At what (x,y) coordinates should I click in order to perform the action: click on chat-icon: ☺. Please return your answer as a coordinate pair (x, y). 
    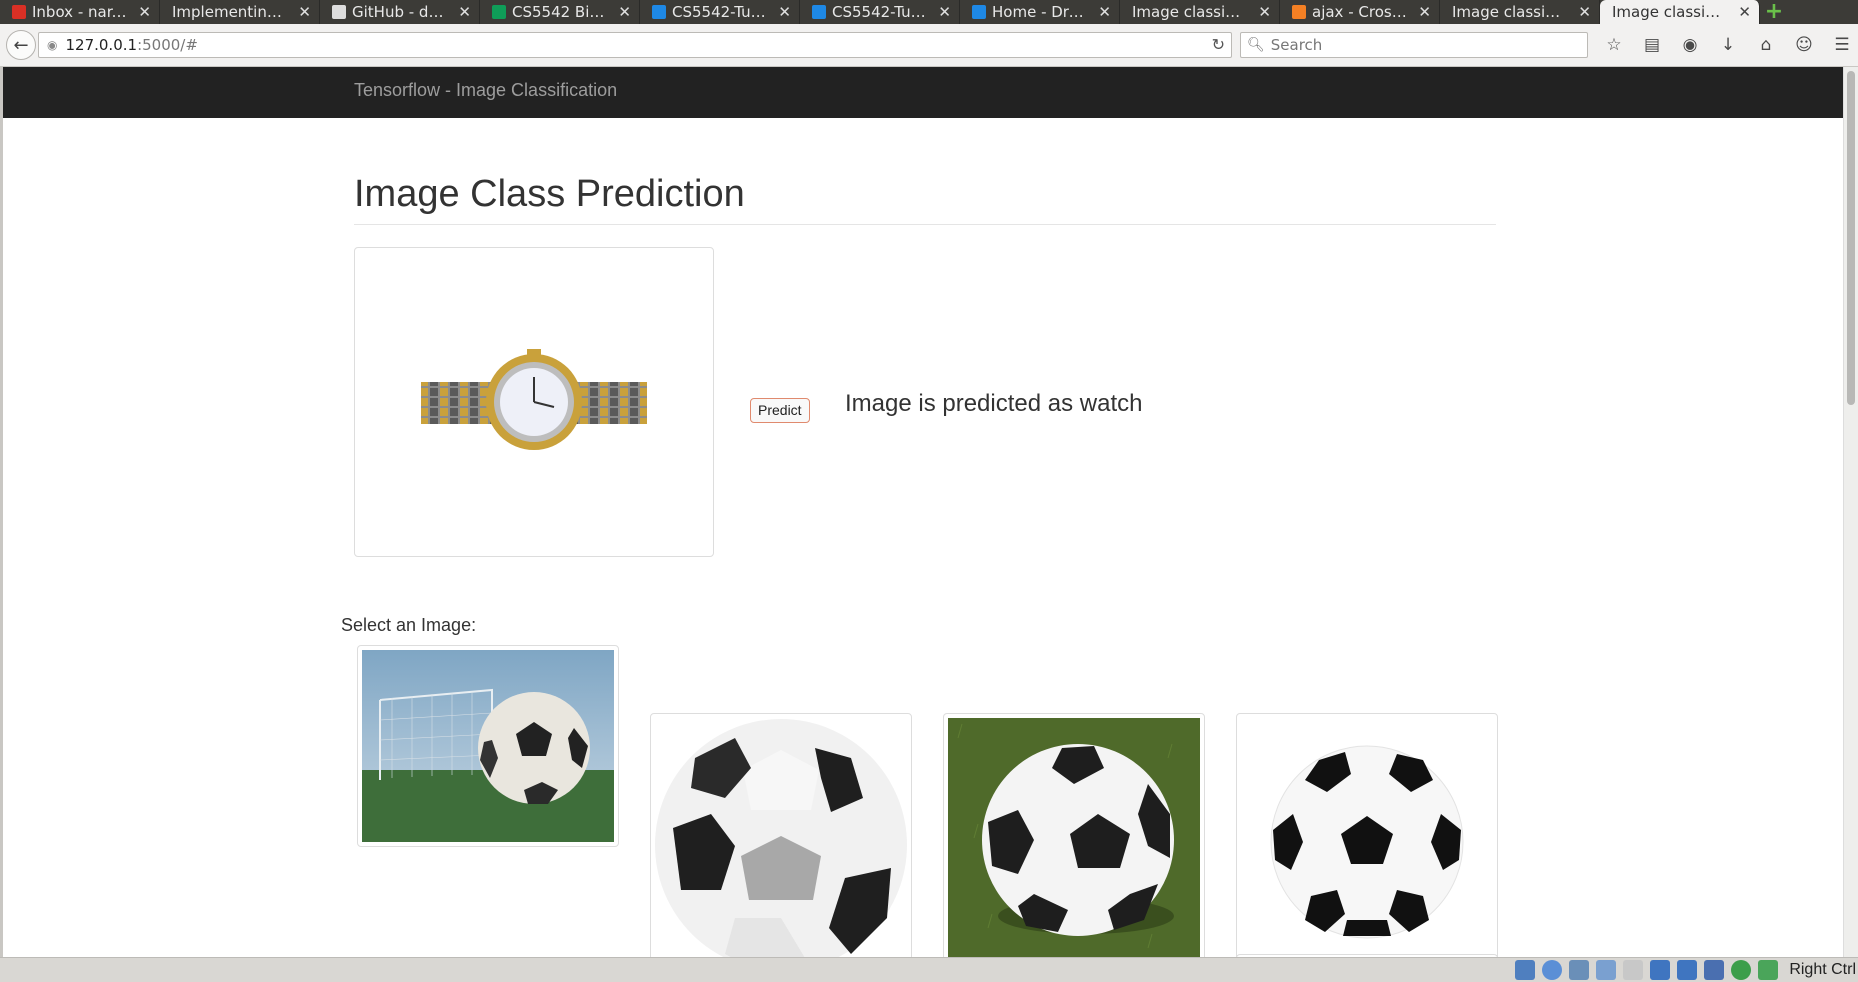
    Looking at the image, I should click on (1804, 45).